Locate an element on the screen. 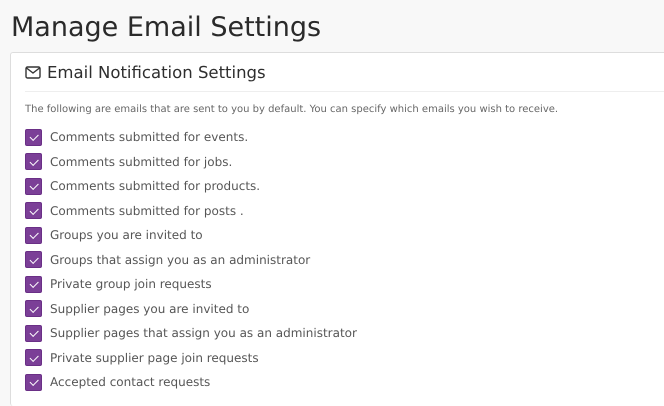 The width and height of the screenshot is (664, 406). option-label: Supplier pages you are invited to is located at coordinates (150, 309).